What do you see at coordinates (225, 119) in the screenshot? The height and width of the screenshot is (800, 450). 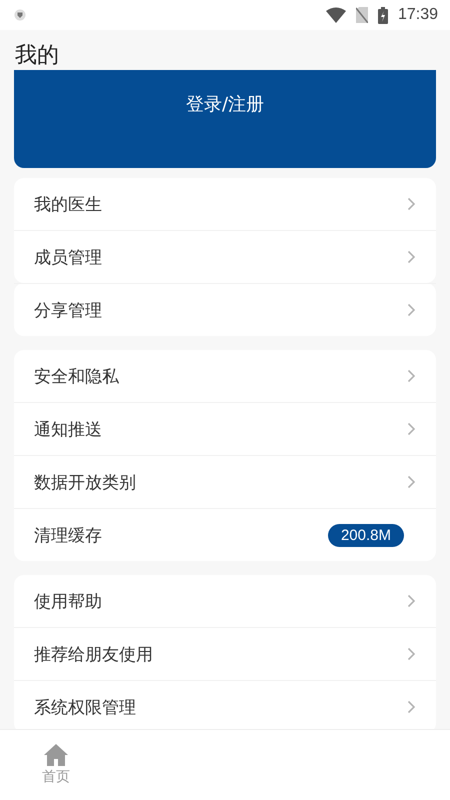 I see `login-button: 登录/注册` at bounding box center [225, 119].